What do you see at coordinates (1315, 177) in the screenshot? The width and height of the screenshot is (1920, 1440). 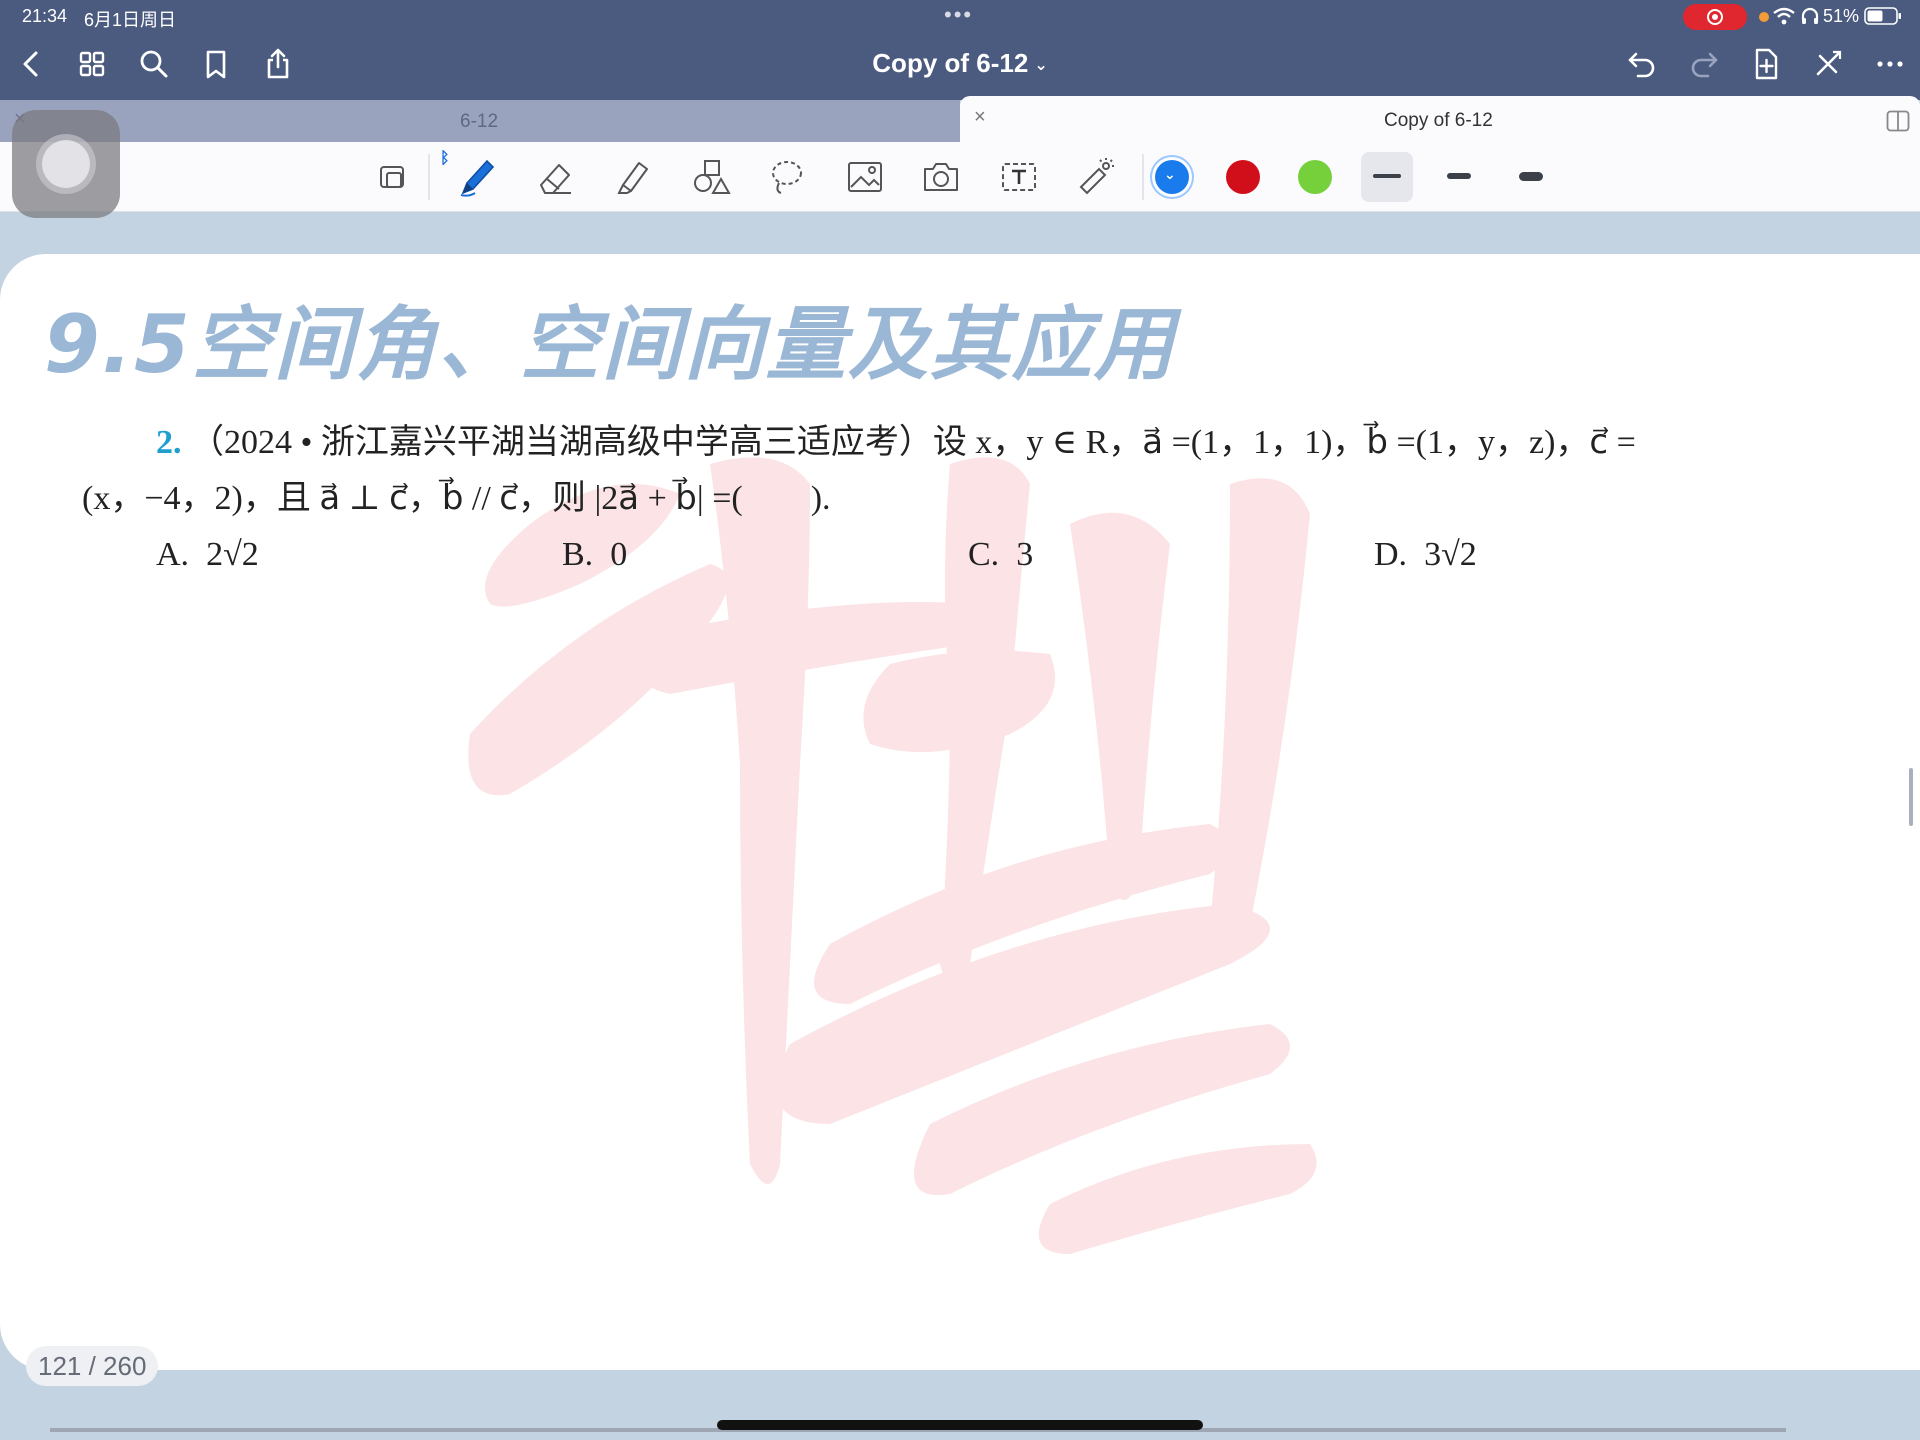 I see `color-swatch-green` at bounding box center [1315, 177].